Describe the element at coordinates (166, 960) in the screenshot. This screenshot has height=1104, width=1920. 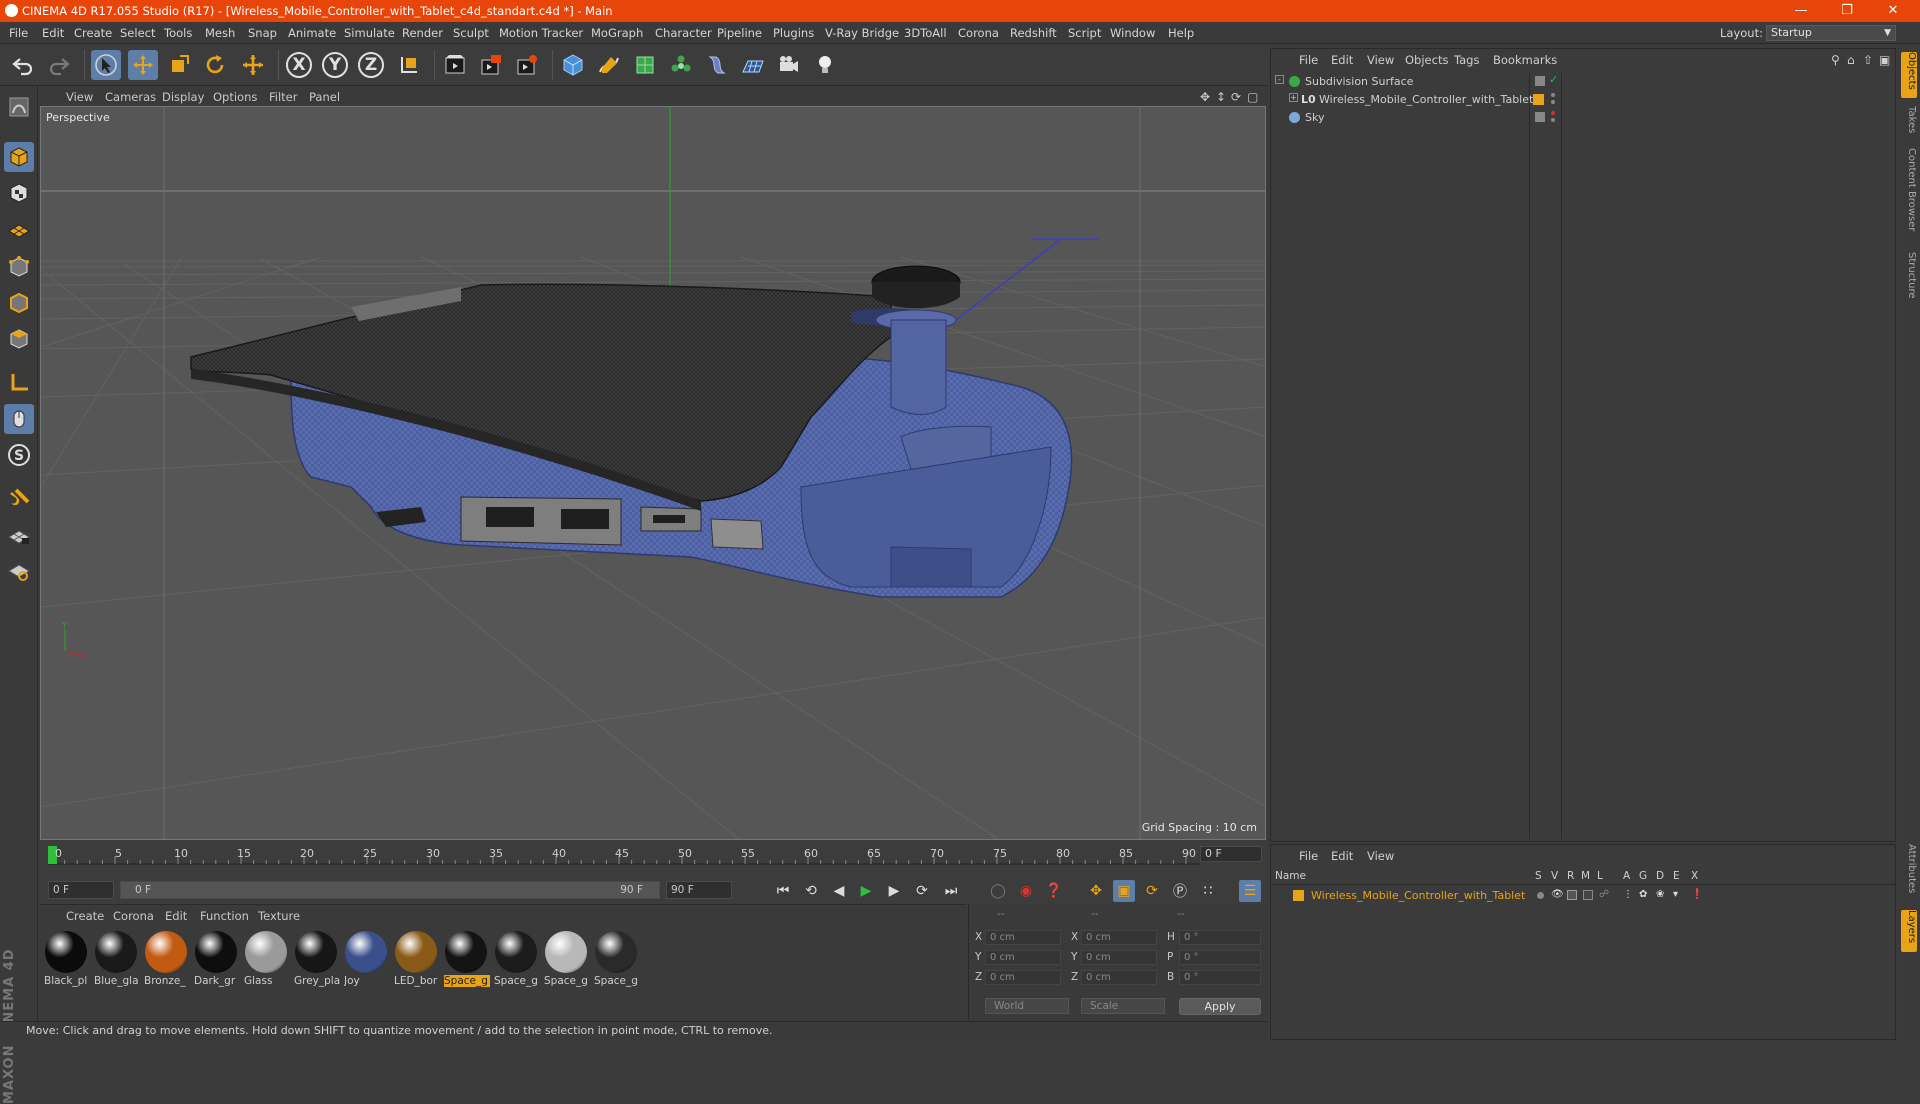
I see `material-swatch: Bronze_` at that location.